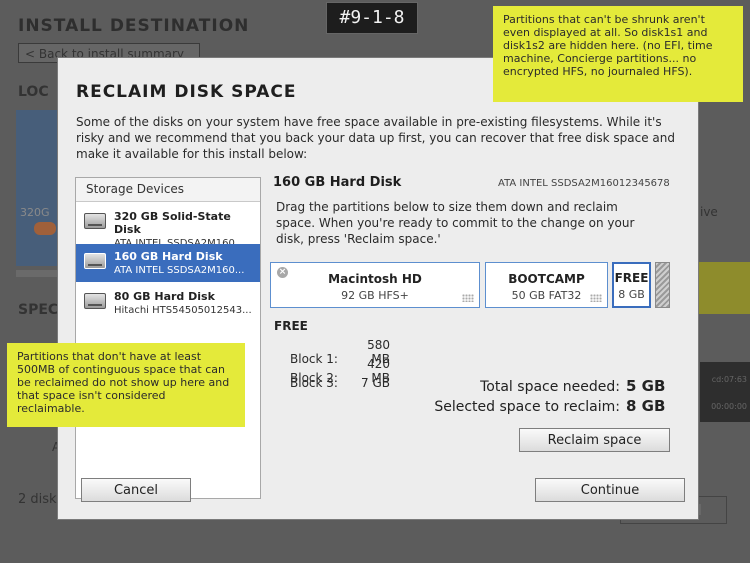  What do you see at coordinates (172, 223) in the screenshot?
I see `device-name: 320 GB Solid-State Disk` at bounding box center [172, 223].